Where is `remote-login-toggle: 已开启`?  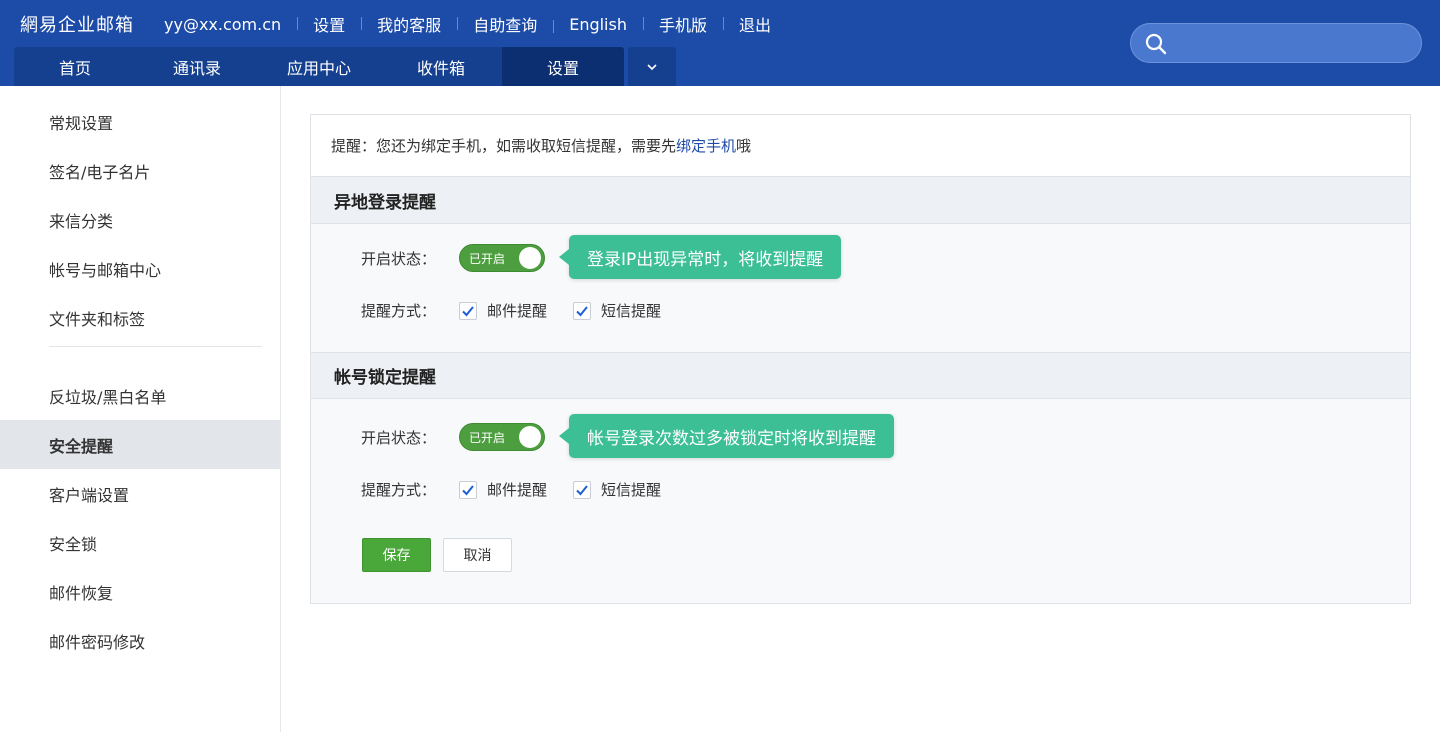
remote-login-toggle: 已开启 is located at coordinates (502, 258).